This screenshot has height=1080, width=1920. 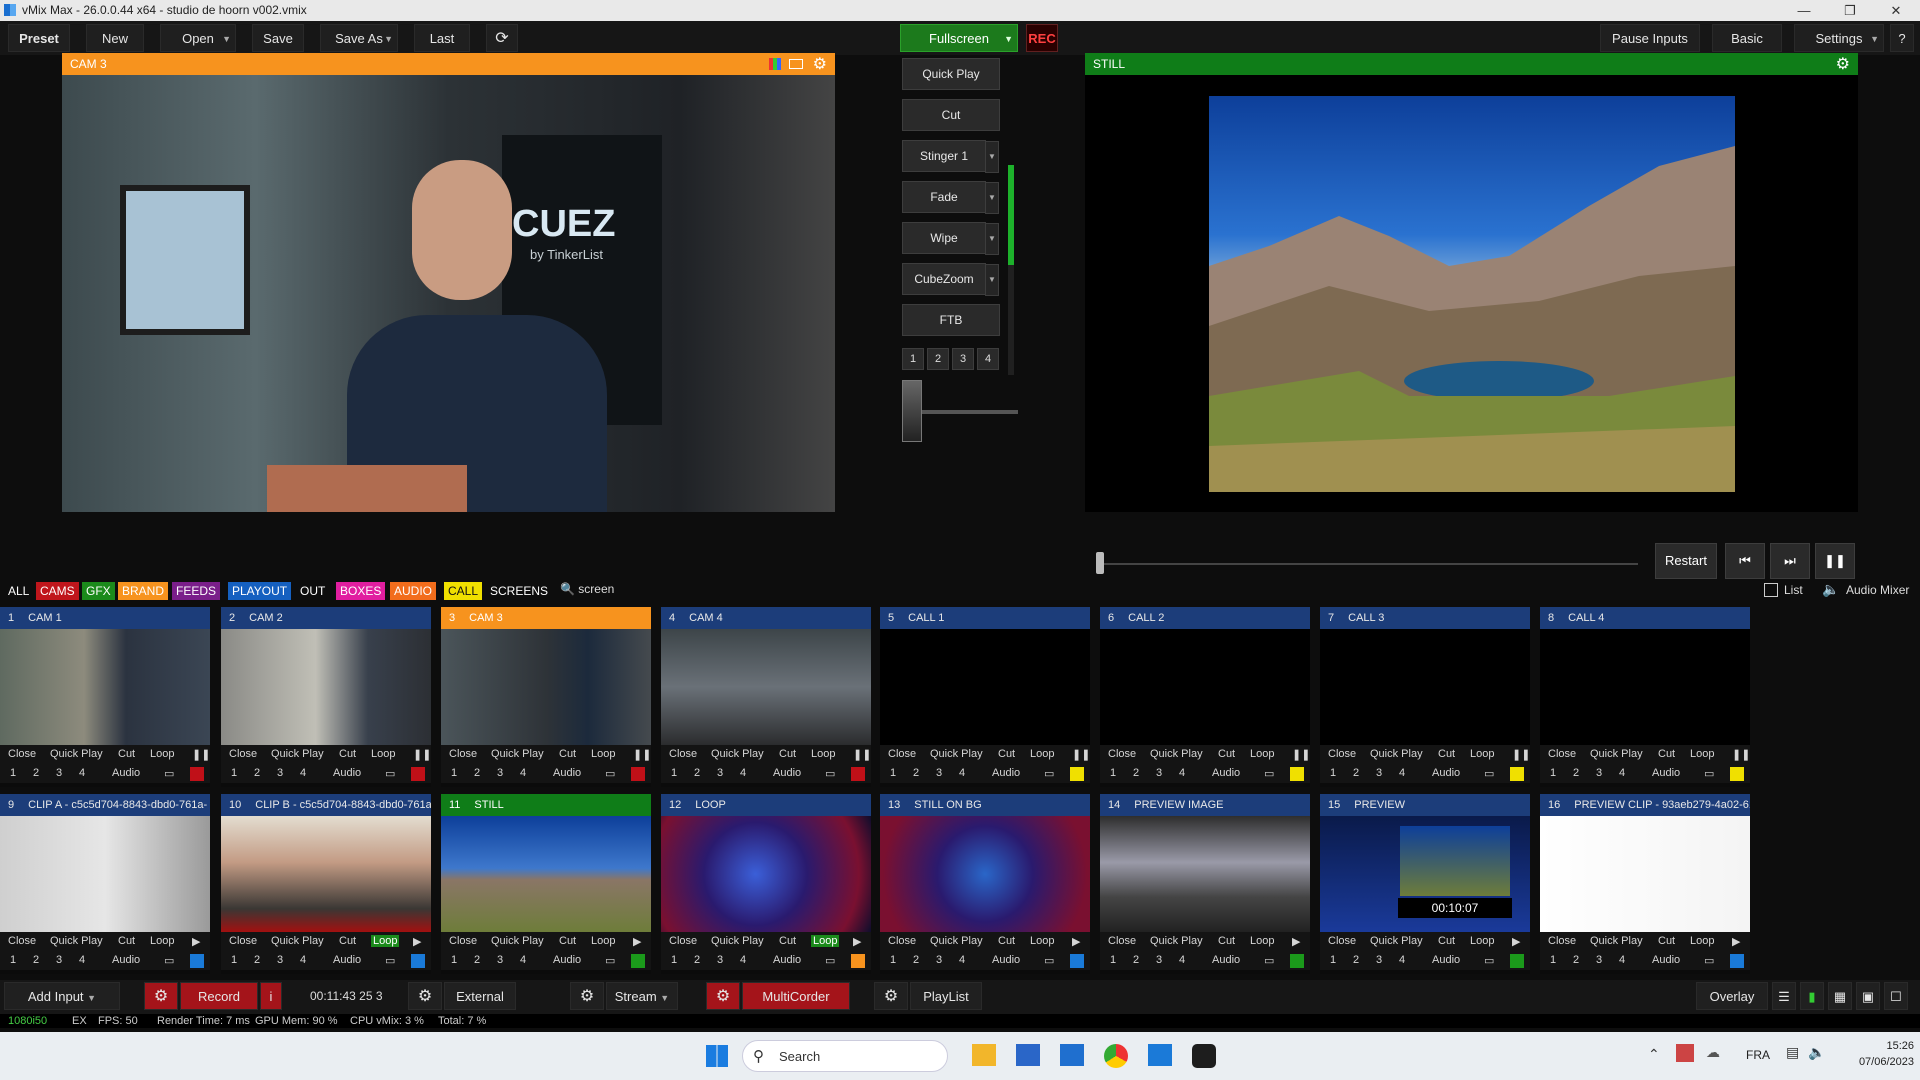 What do you see at coordinates (361, 591) in the screenshot?
I see `tab-boxes: BOXES` at bounding box center [361, 591].